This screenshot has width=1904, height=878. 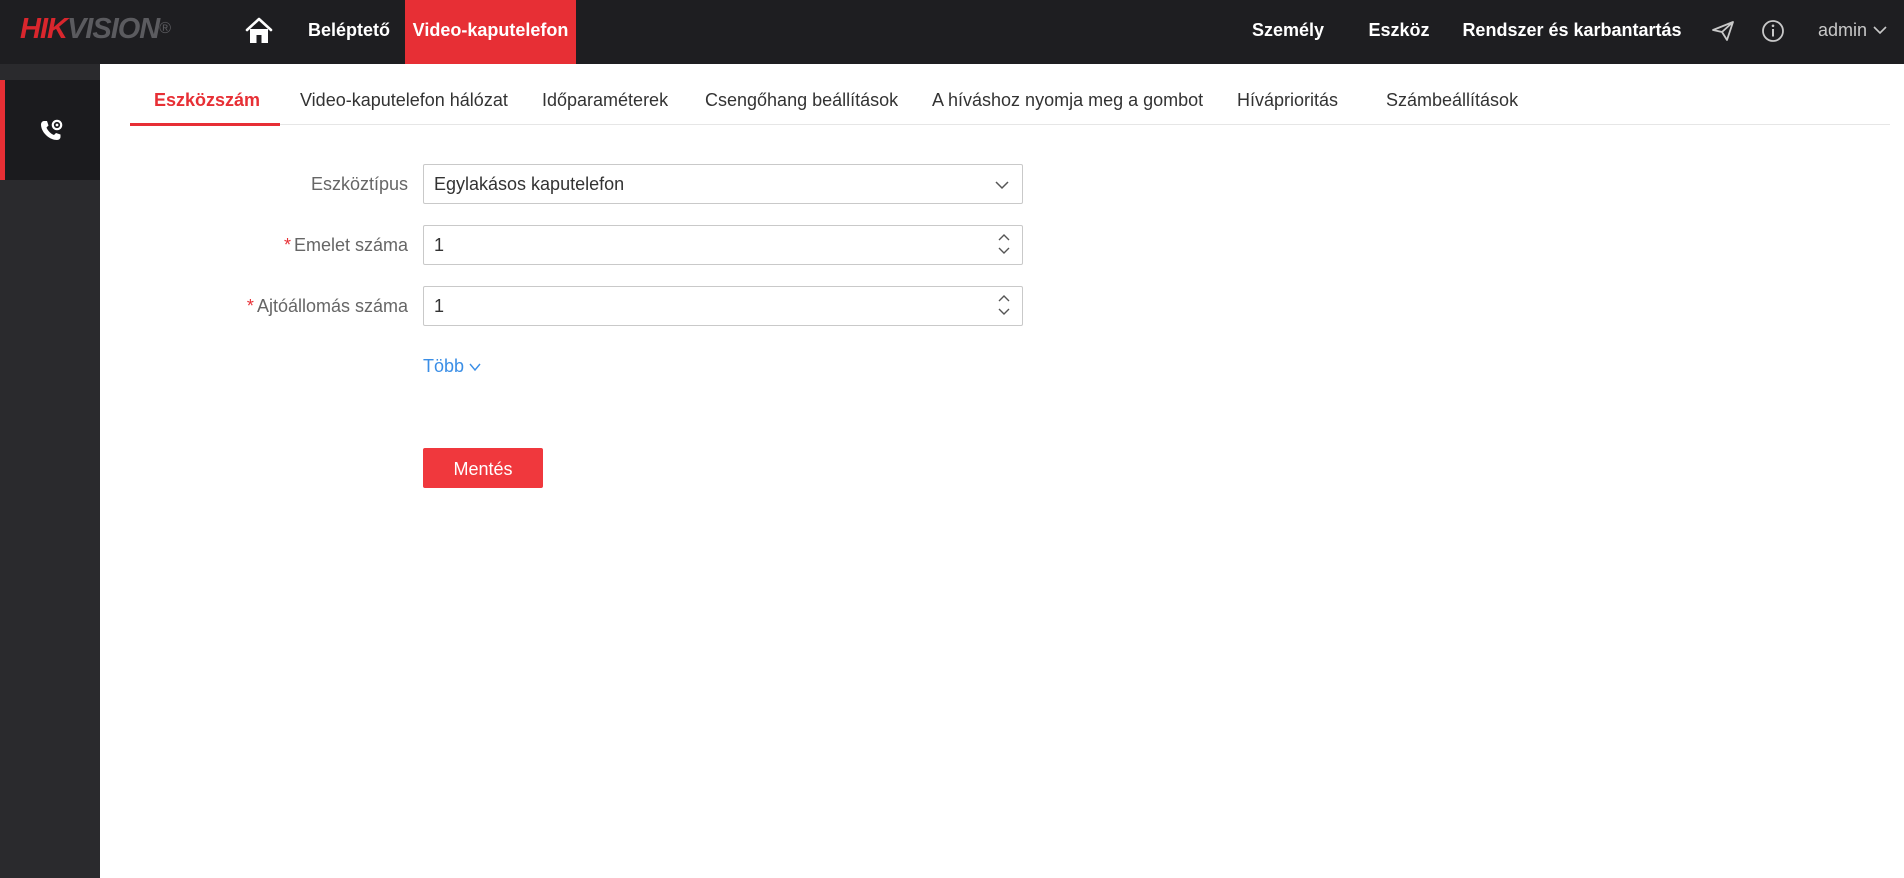 What do you see at coordinates (359, 184) in the screenshot?
I see `device-type-label-text: Eszköztípus` at bounding box center [359, 184].